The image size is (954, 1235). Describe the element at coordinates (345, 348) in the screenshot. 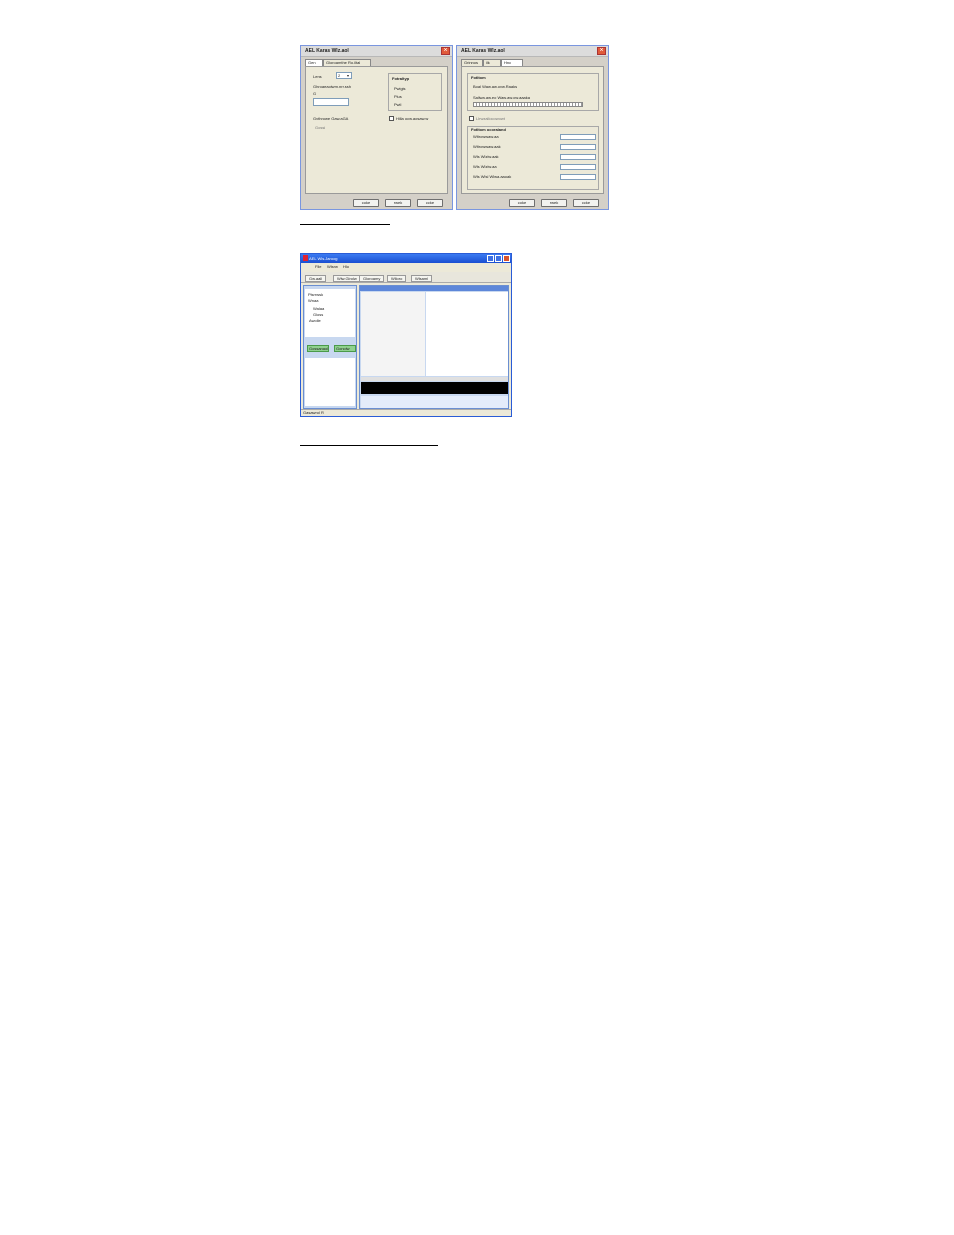

I see `green-button-2: Gonolw` at that location.